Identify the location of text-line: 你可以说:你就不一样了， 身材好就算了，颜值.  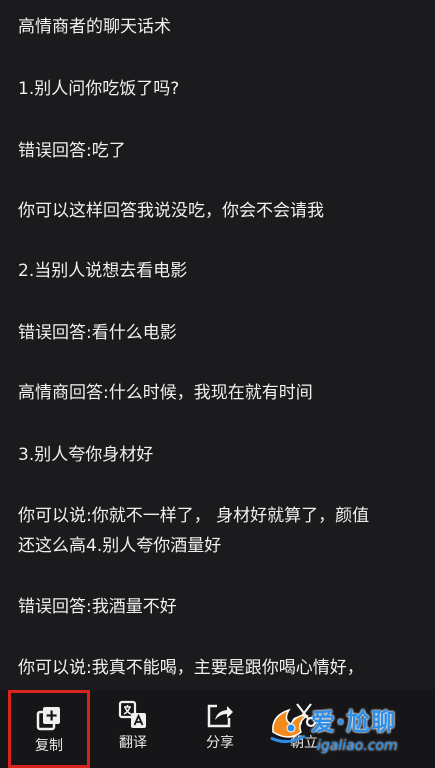
(194, 516).